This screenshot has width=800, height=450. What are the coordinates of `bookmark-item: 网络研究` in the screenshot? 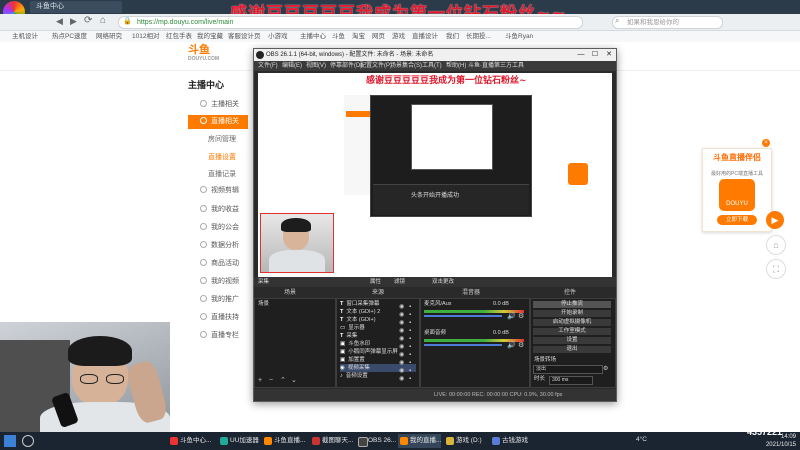 It's located at (109, 36).